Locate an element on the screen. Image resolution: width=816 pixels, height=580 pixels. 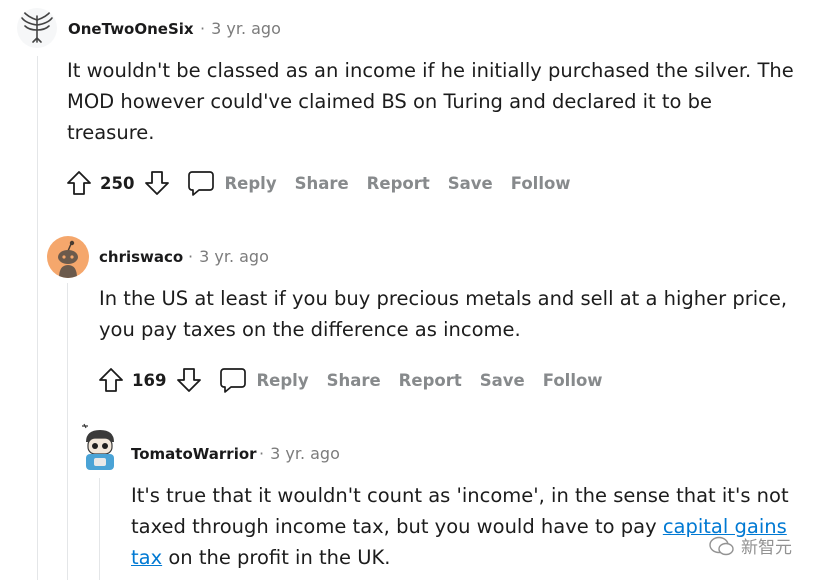
comment-actions: 250 Reply Share Report Save Follow is located at coordinates (317, 183).